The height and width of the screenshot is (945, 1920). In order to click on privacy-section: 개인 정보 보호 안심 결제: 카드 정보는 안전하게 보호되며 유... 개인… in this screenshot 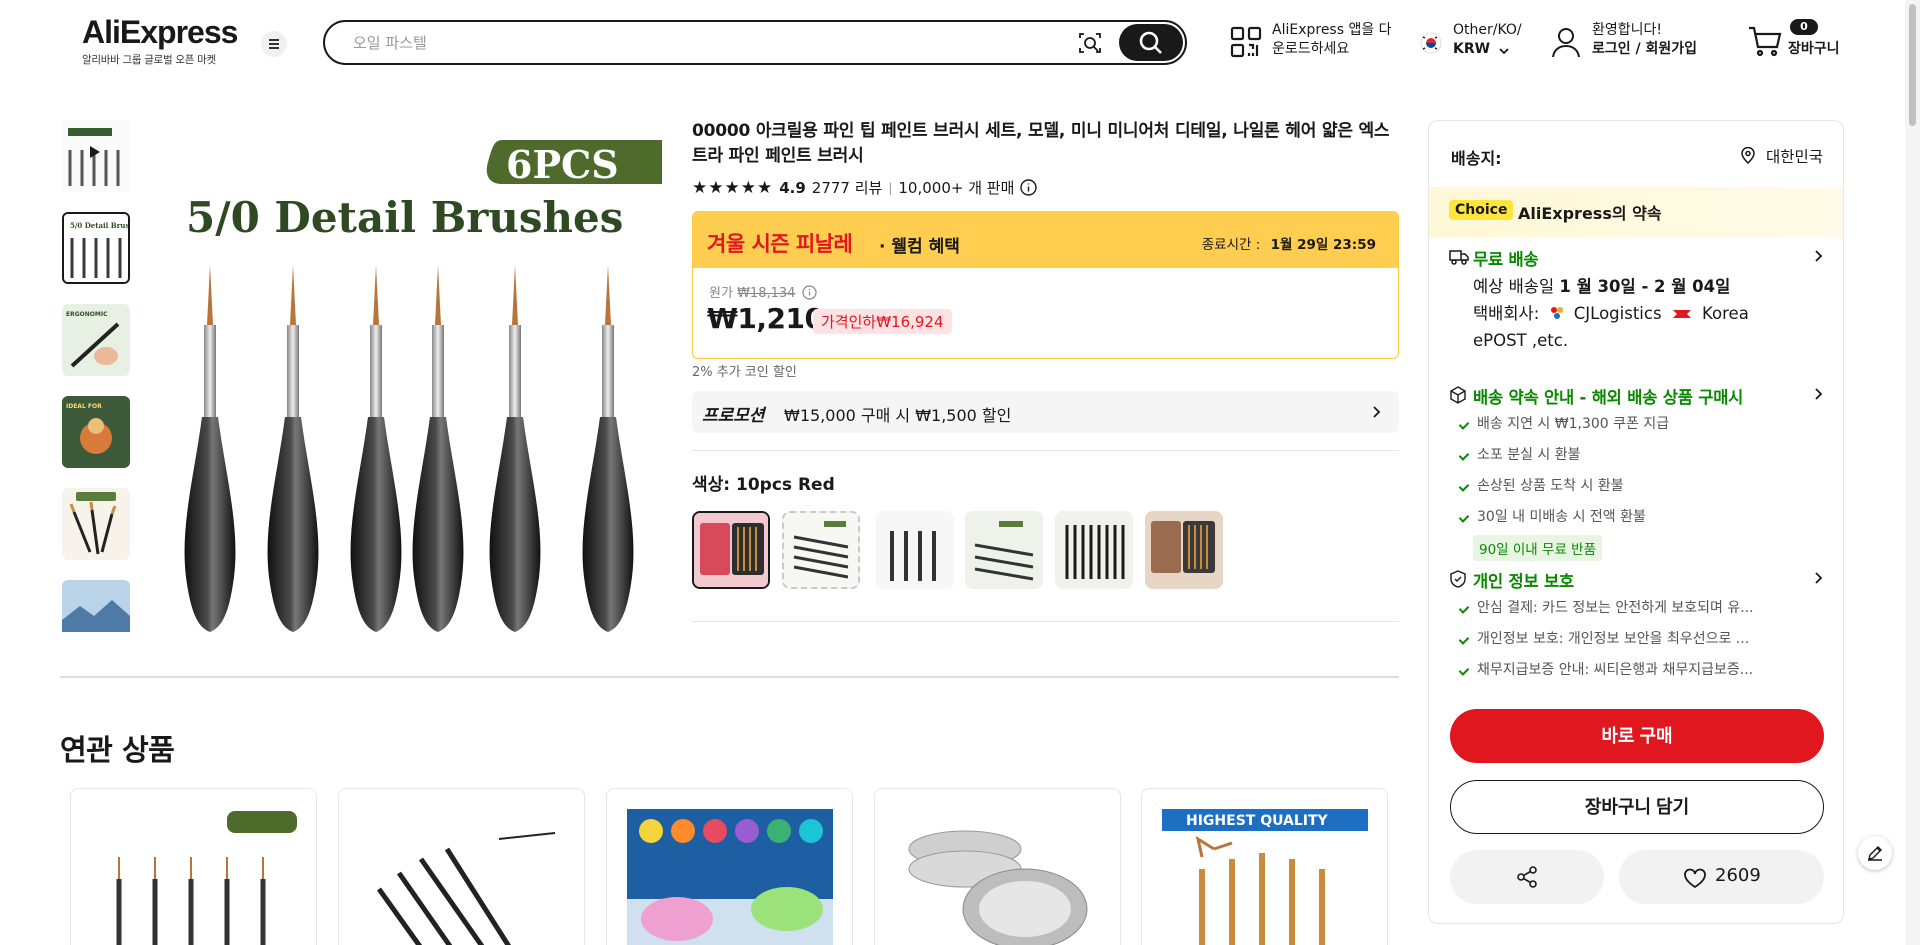, I will do `click(1637, 626)`.